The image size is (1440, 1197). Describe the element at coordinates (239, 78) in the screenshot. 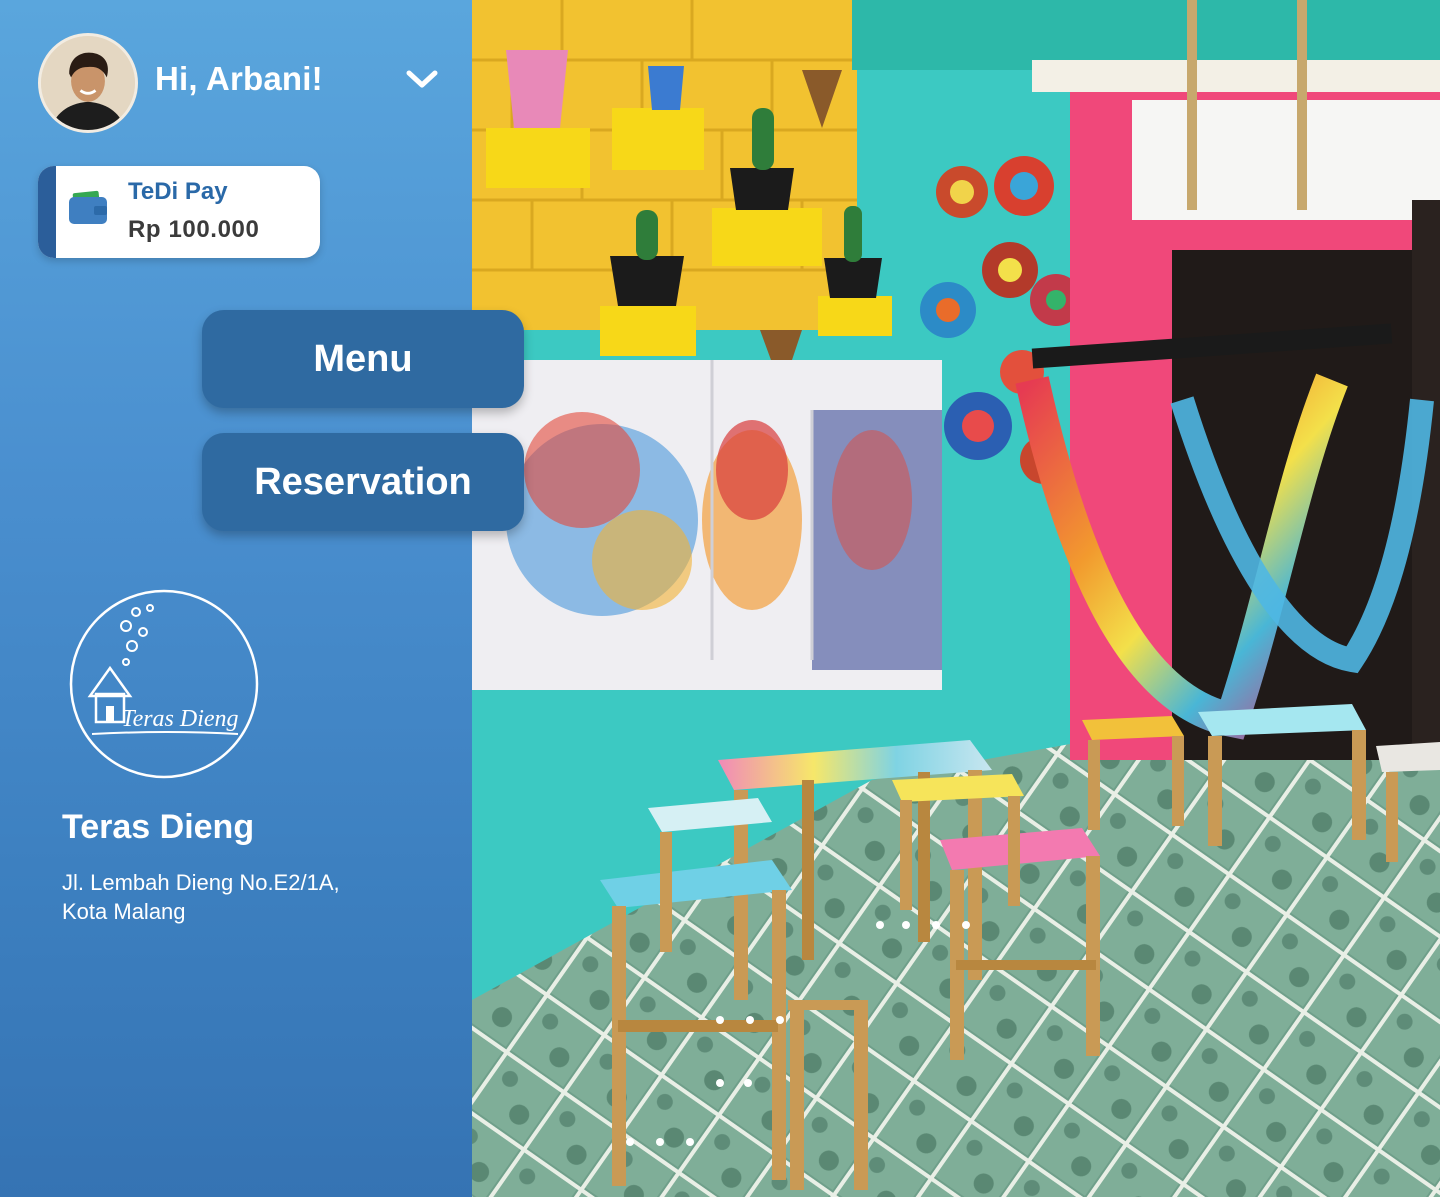

I see `user-greeting: Hi, Arbani!` at that location.